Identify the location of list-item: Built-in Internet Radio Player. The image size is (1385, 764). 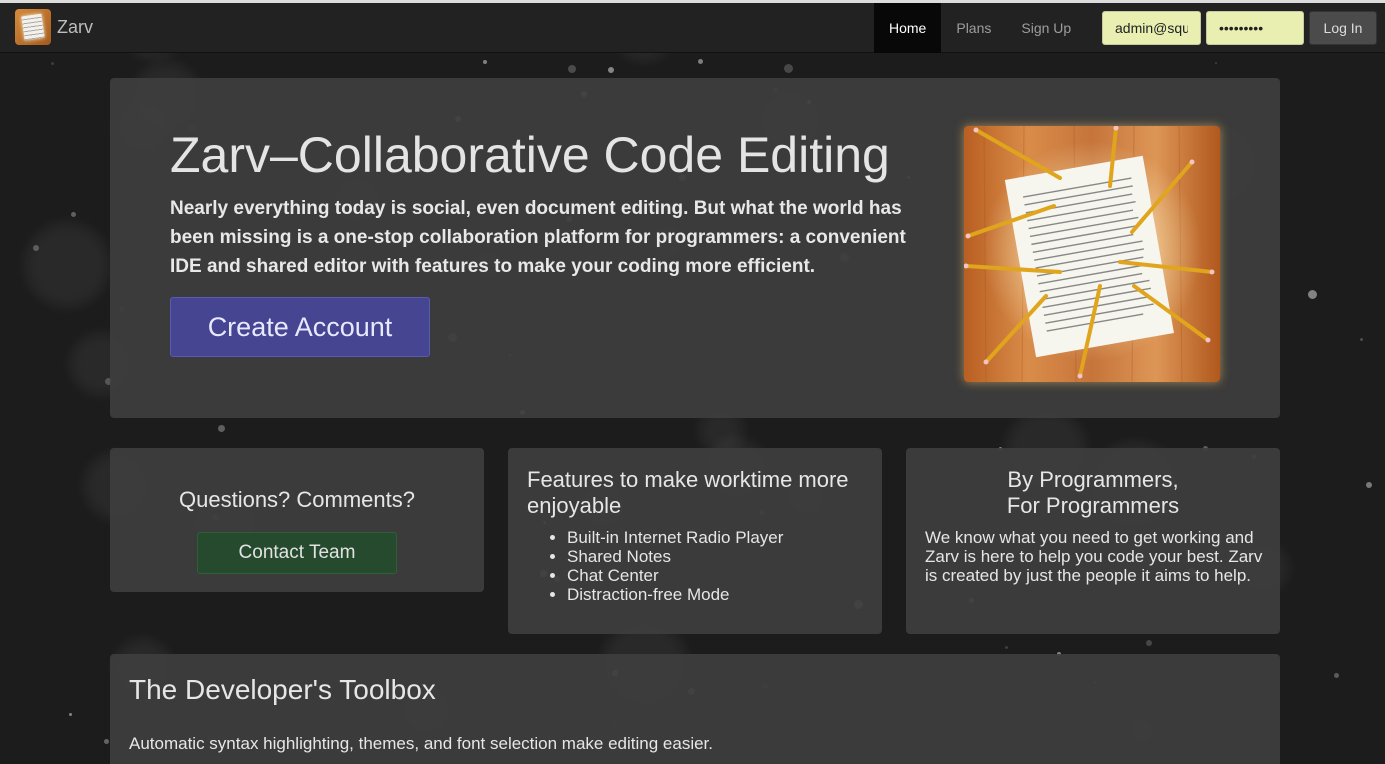
(675, 537).